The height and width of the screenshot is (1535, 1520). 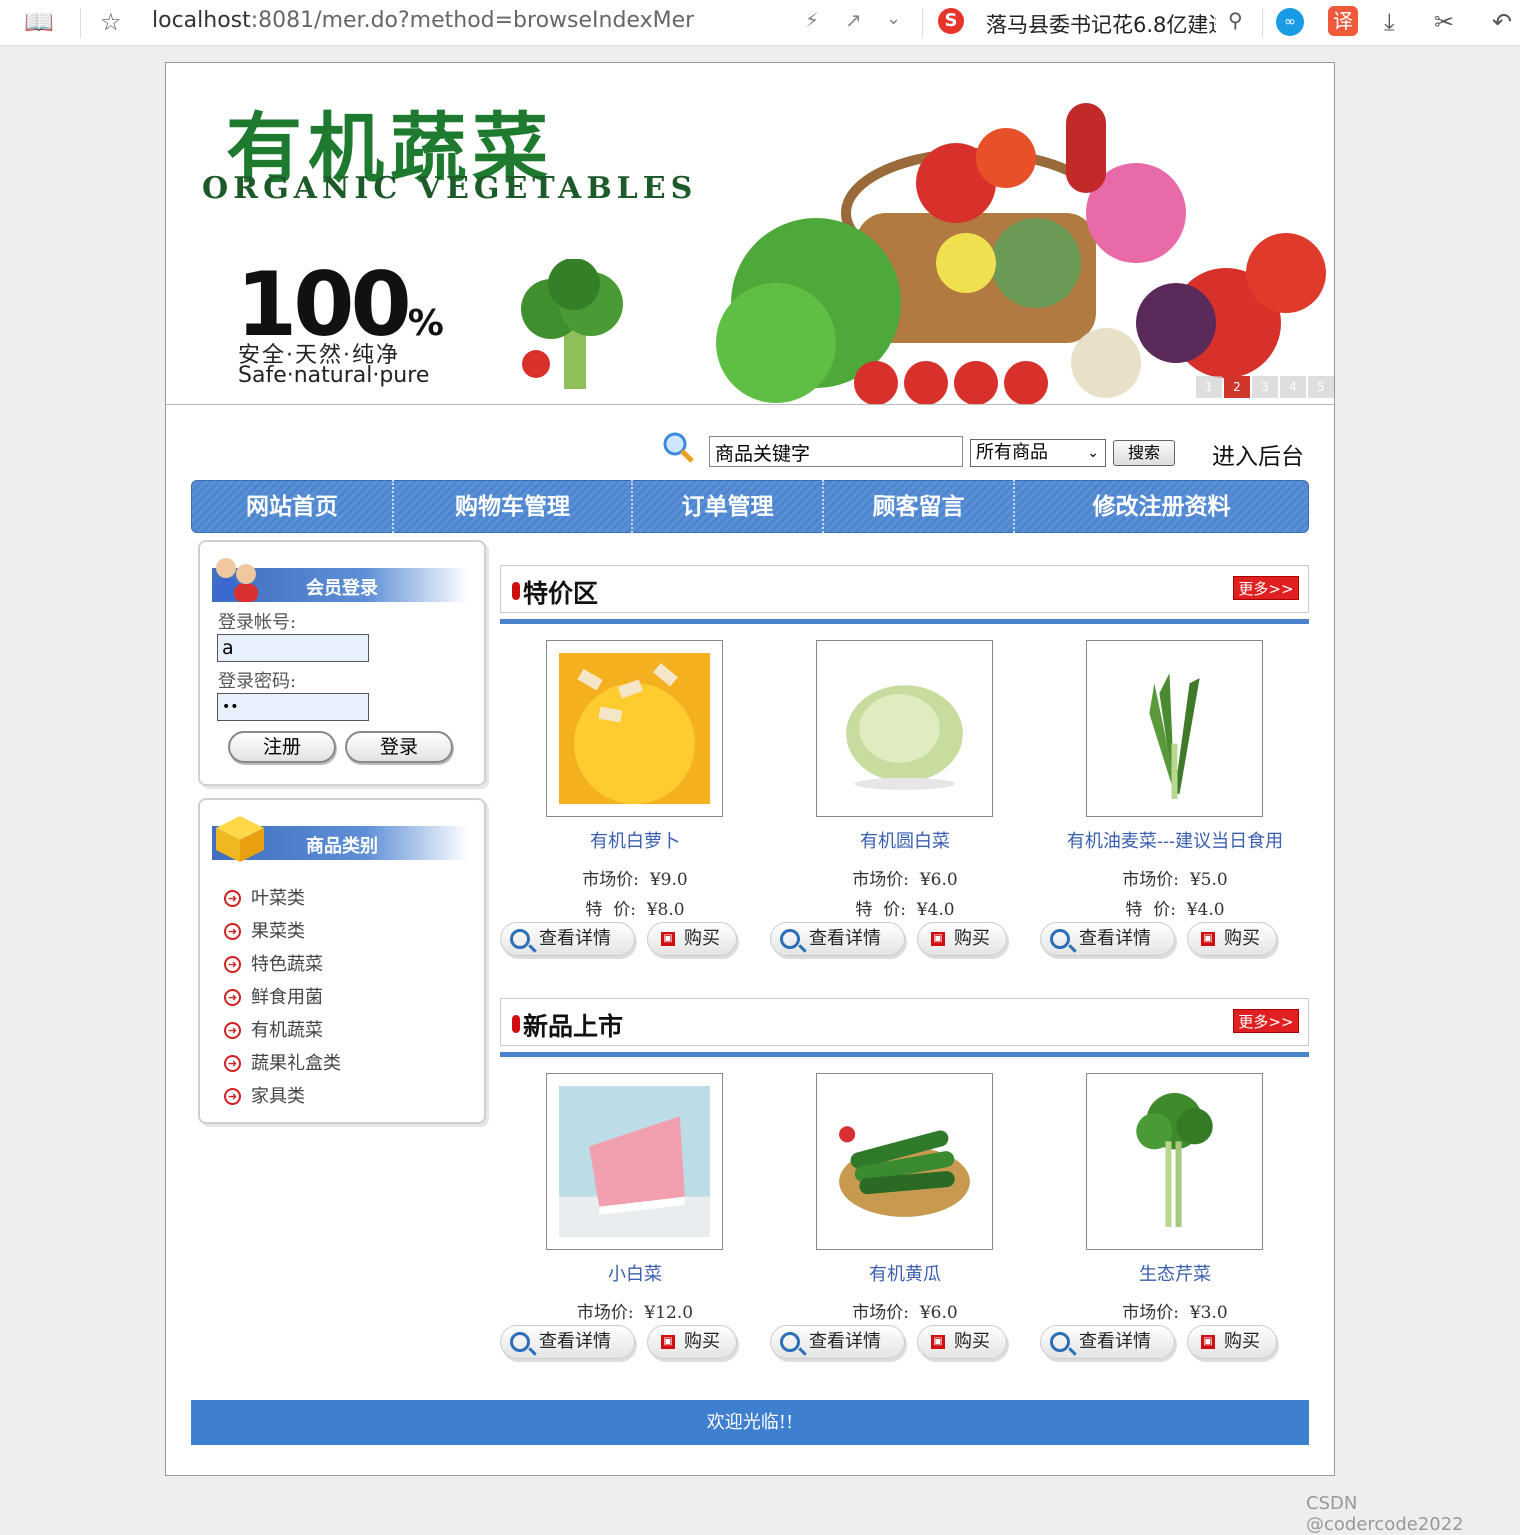 What do you see at coordinates (450, 188) in the screenshot?
I see `banner-subtitle: ORGANIC VEGETABLES` at bounding box center [450, 188].